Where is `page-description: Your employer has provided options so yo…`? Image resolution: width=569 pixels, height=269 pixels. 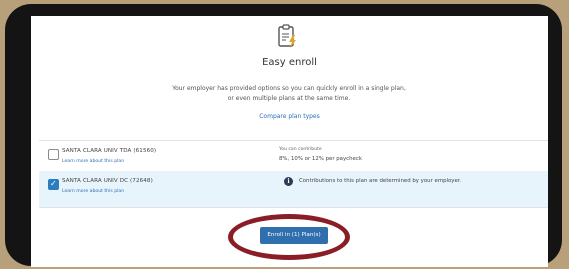
page-description: Your employer has provided options so yo… is located at coordinates (289, 93).